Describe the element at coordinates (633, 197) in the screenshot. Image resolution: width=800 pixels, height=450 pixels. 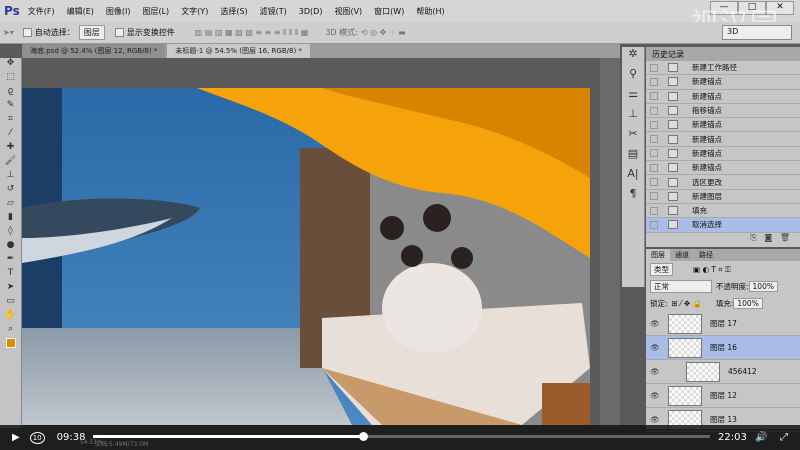
I see `paragraph-icon: ¶` at that location.